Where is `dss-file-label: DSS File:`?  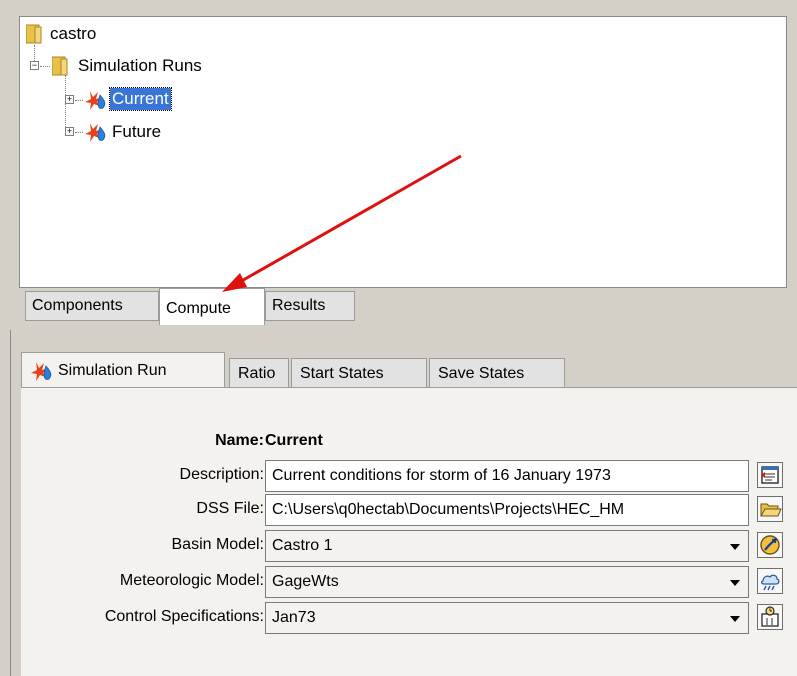 dss-file-label: DSS File: is located at coordinates (230, 508).